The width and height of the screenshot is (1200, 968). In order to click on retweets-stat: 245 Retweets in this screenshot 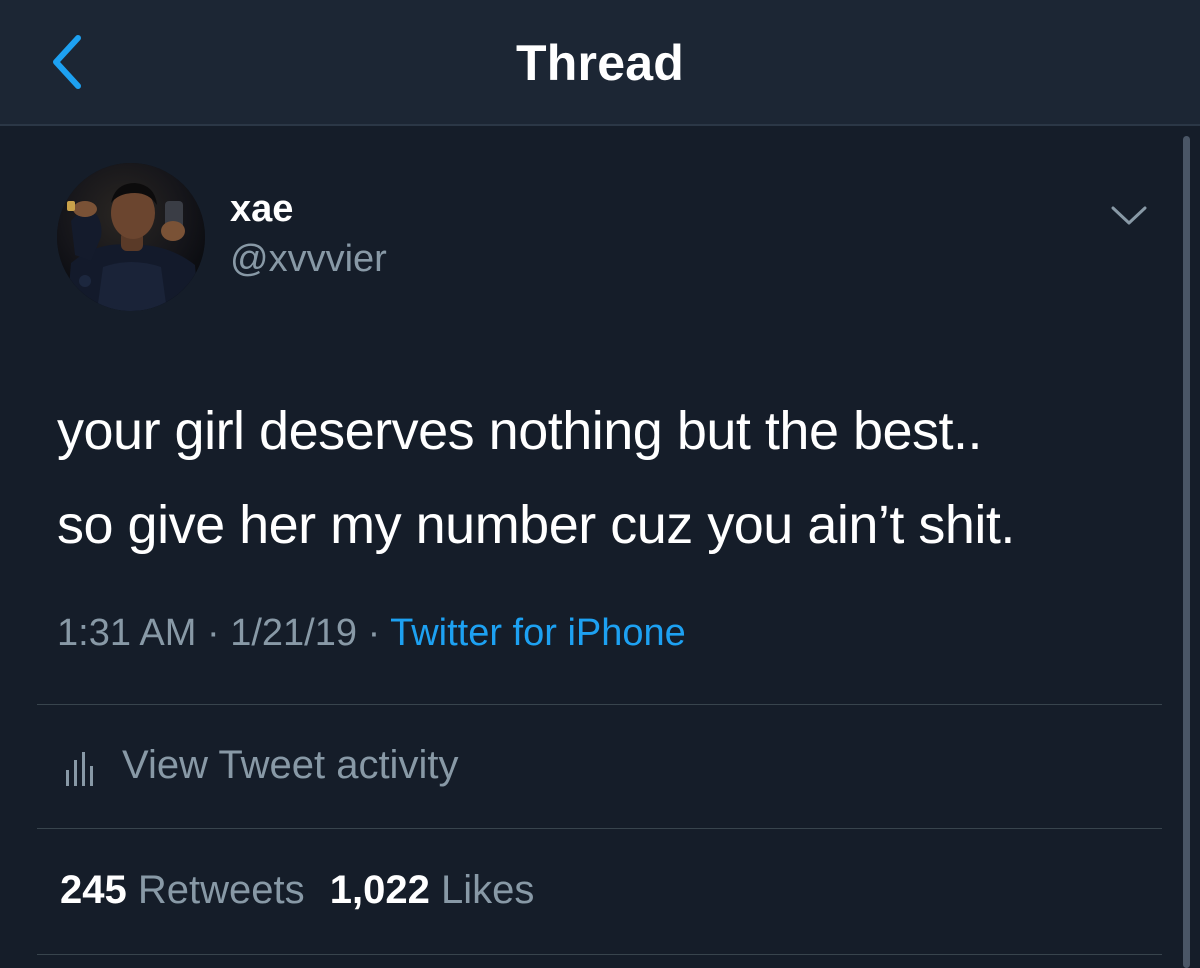, I will do `click(188, 890)`.